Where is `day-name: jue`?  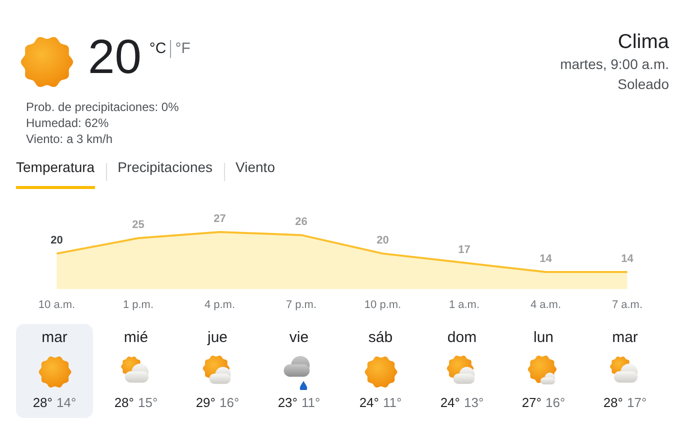 day-name: jue is located at coordinates (217, 338).